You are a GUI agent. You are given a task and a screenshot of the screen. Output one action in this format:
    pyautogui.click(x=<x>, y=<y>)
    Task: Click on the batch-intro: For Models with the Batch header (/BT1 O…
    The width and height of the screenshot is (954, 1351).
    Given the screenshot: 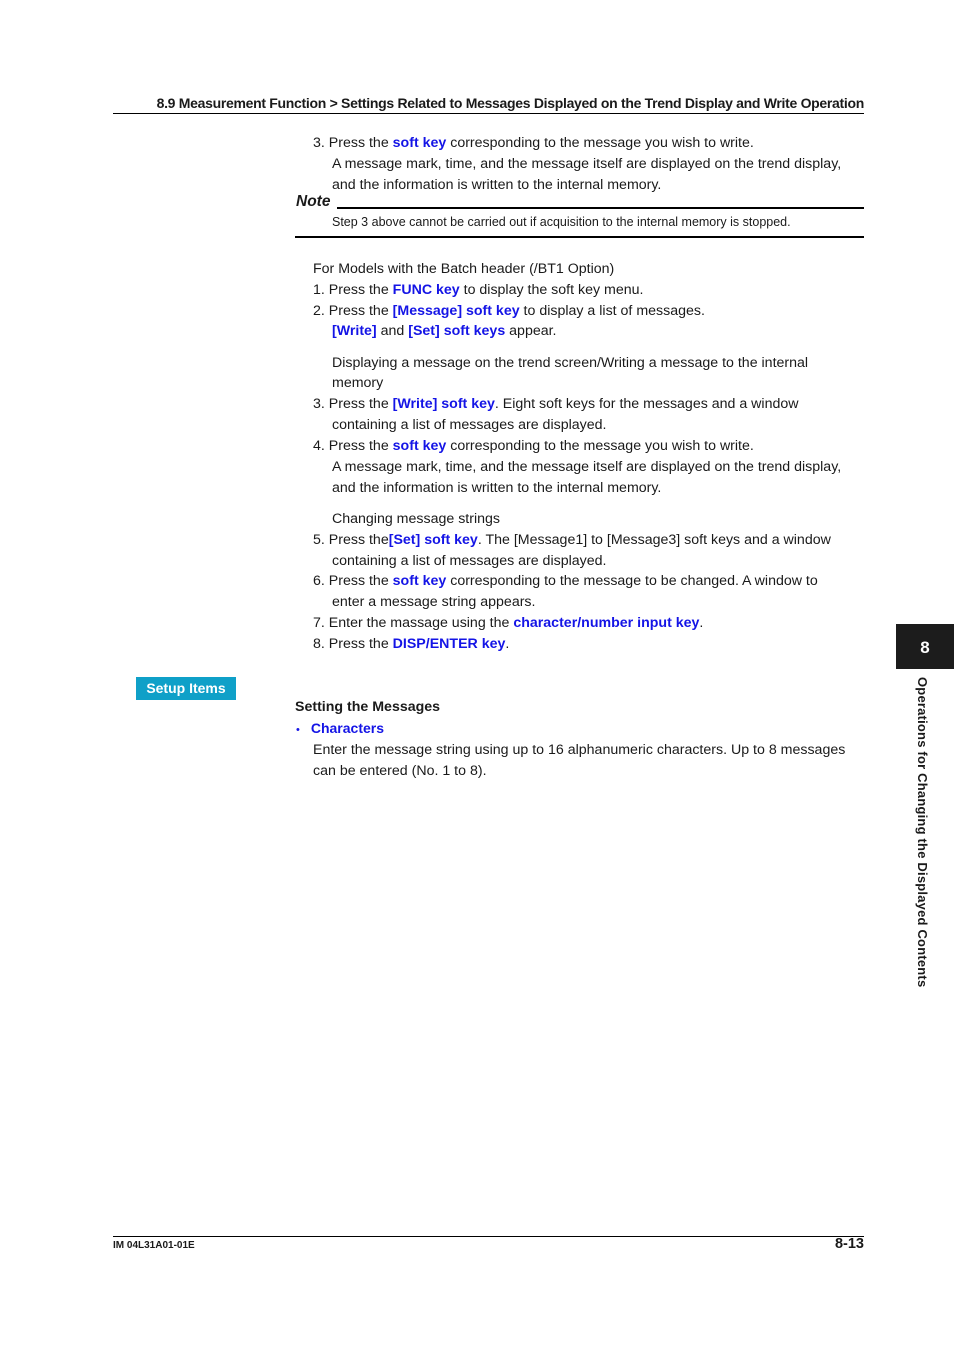 What is the action you would take?
    pyautogui.click(x=464, y=269)
    